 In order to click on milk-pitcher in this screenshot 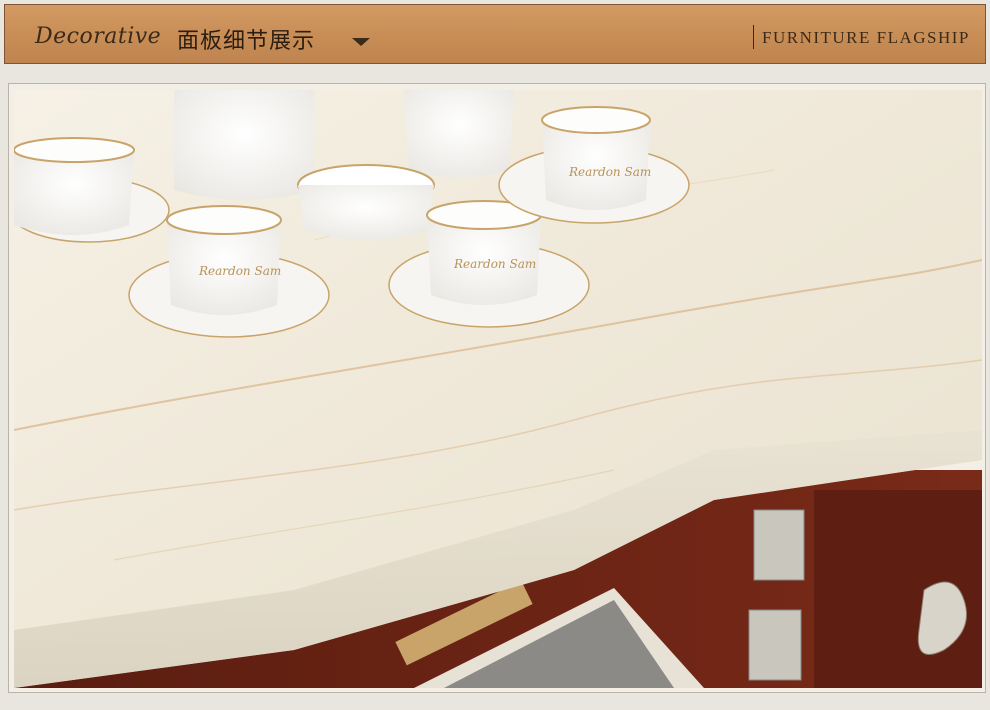, I will do `click(459, 134)`.